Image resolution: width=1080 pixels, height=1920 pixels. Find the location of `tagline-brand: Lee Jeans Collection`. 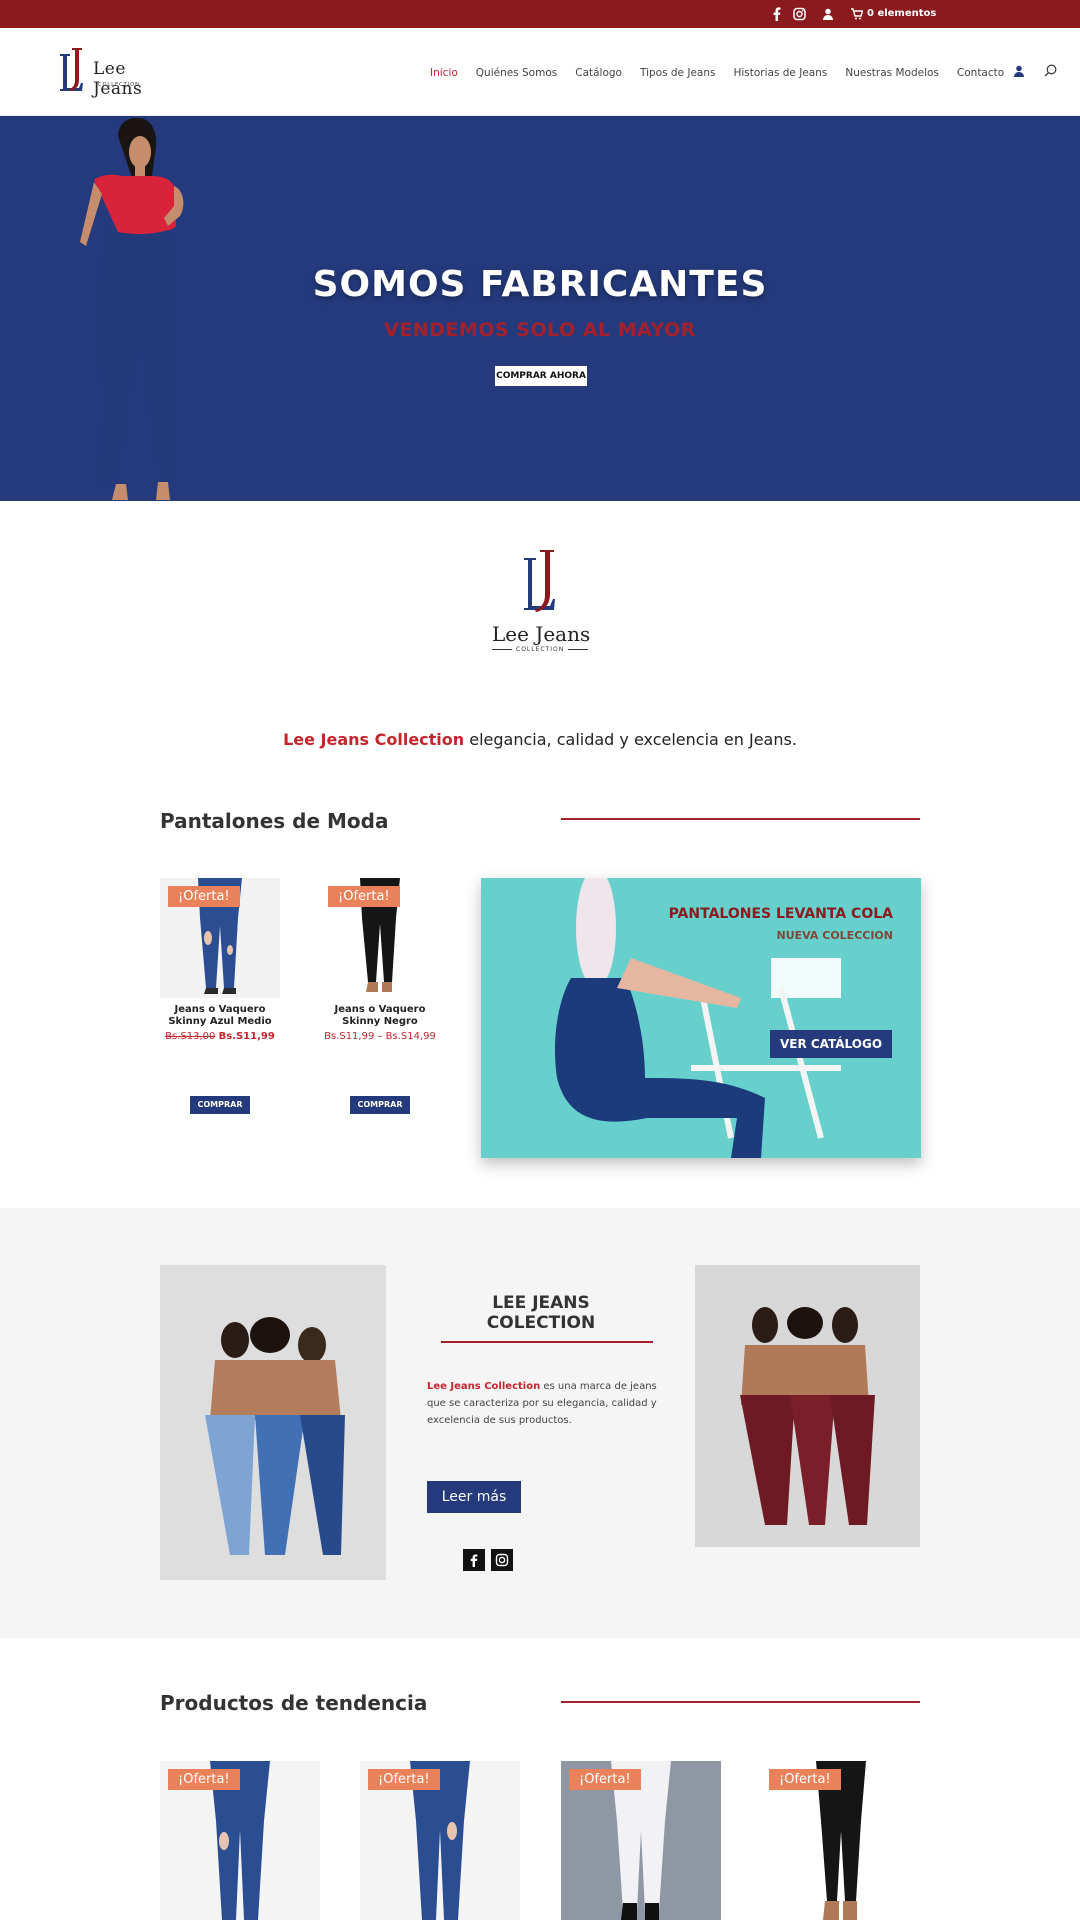

tagline-brand: Lee Jeans Collection is located at coordinates (374, 739).